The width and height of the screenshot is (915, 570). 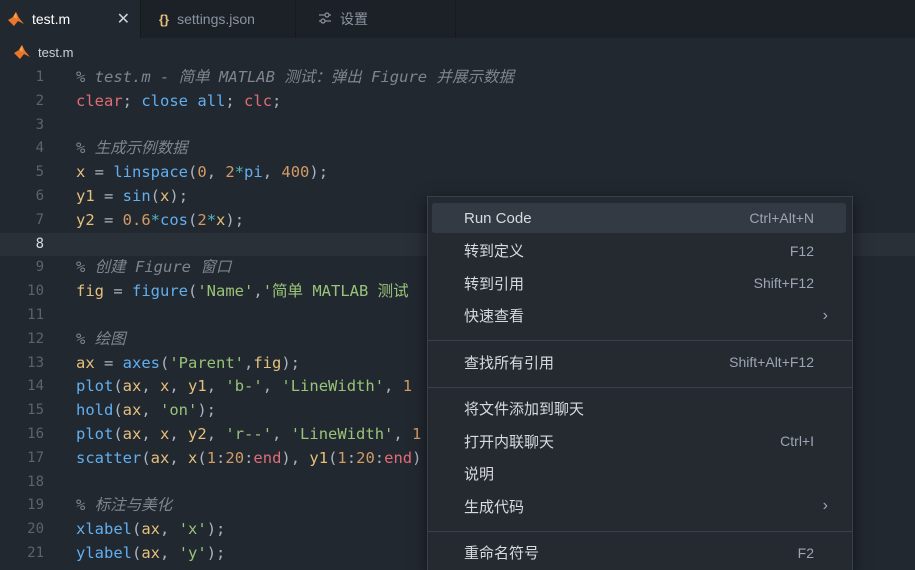 I want to click on menu-item: 快速查看 ›, so click(x=639, y=316).